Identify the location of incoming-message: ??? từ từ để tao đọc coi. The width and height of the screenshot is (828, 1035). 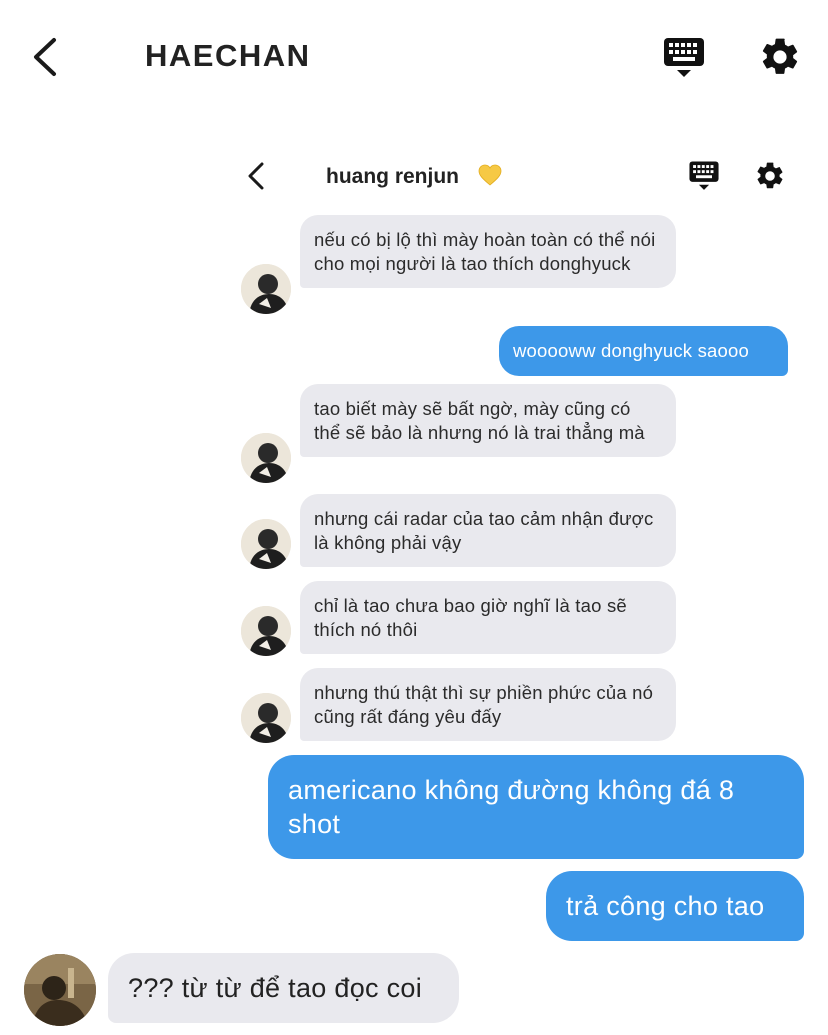
(283, 988).